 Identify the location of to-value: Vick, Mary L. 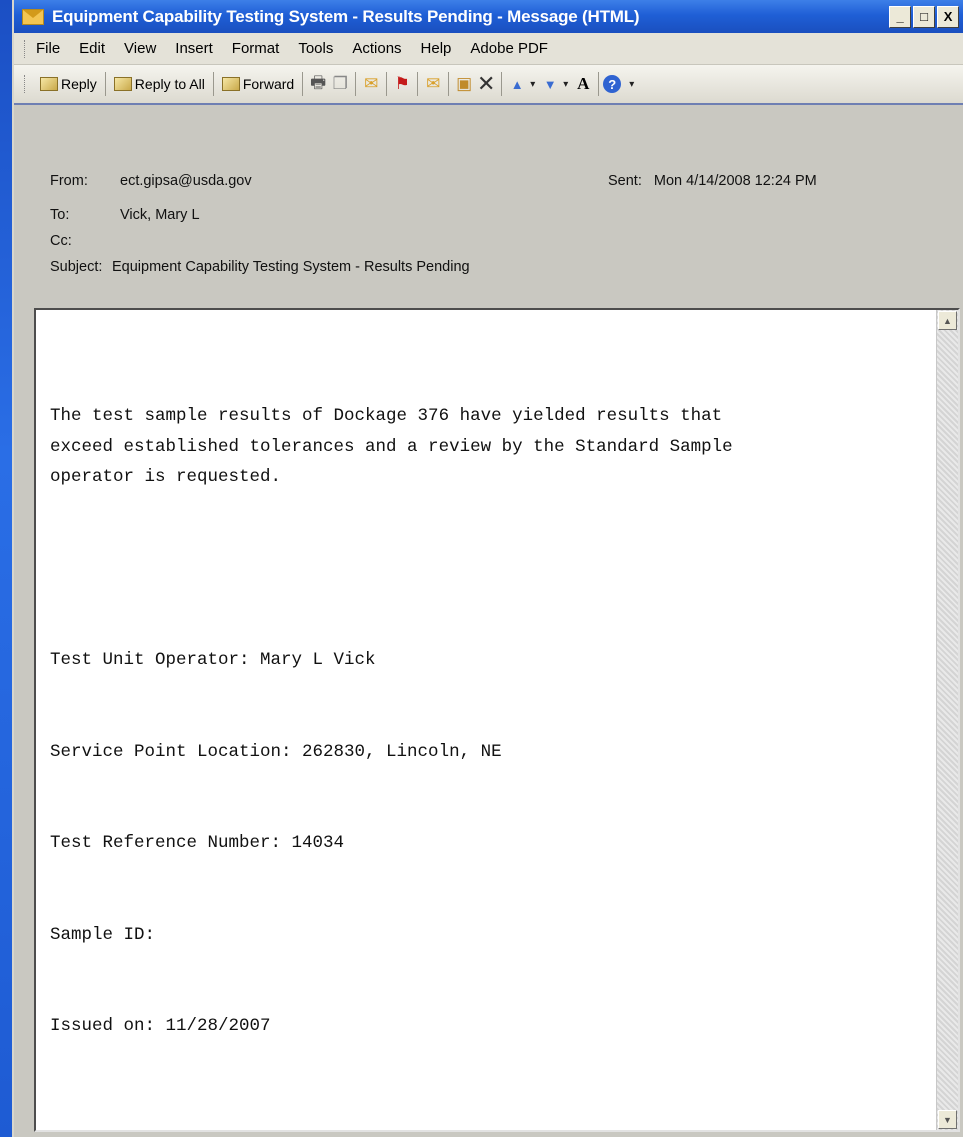
(160, 215).